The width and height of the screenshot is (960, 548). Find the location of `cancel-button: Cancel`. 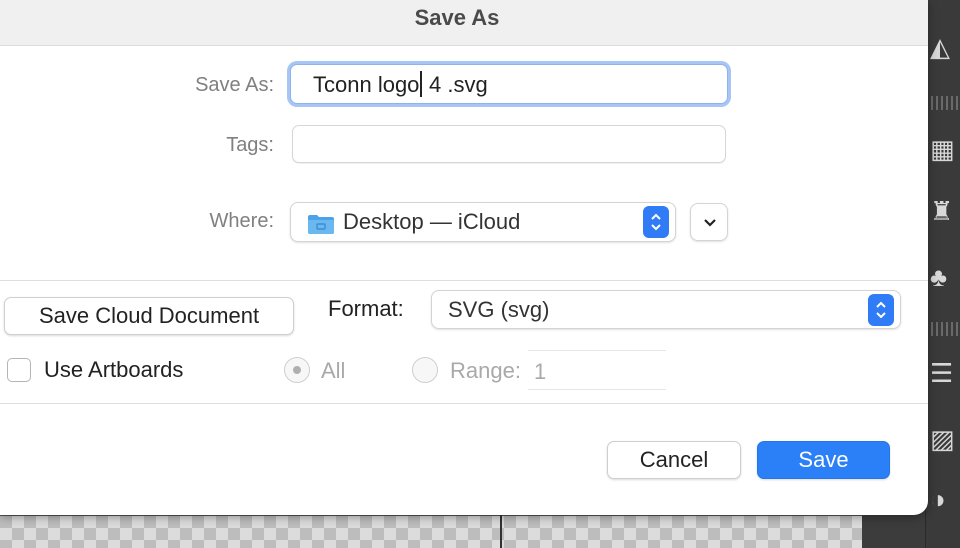

cancel-button: Cancel is located at coordinates (674, 460).